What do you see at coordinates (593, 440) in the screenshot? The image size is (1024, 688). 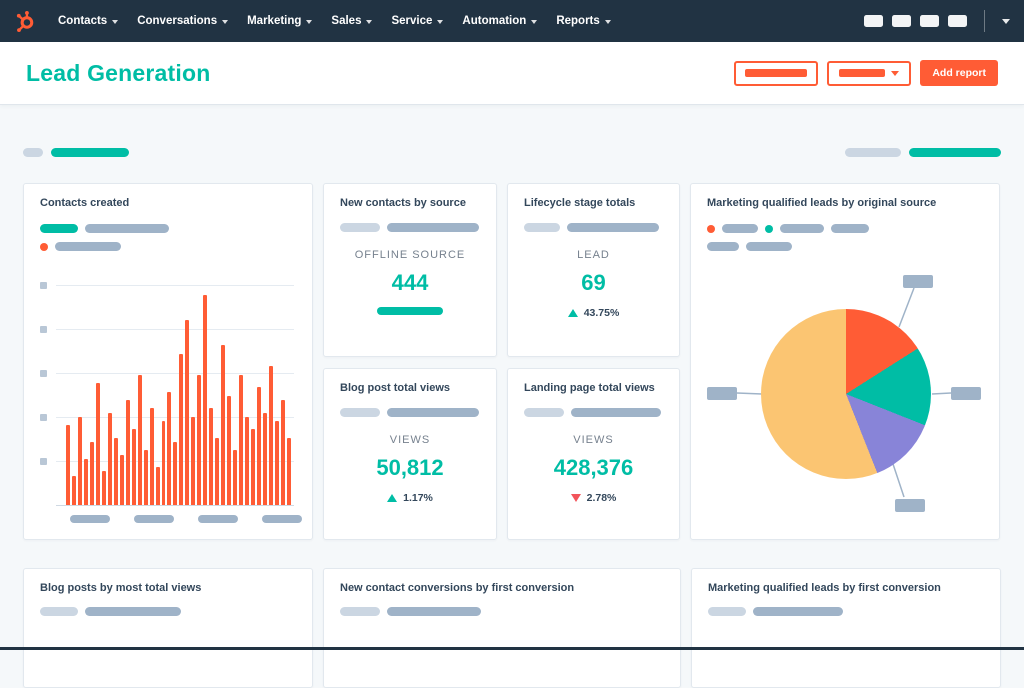 I see `stat-label: VIEWS` at bounding box center [593, 440].